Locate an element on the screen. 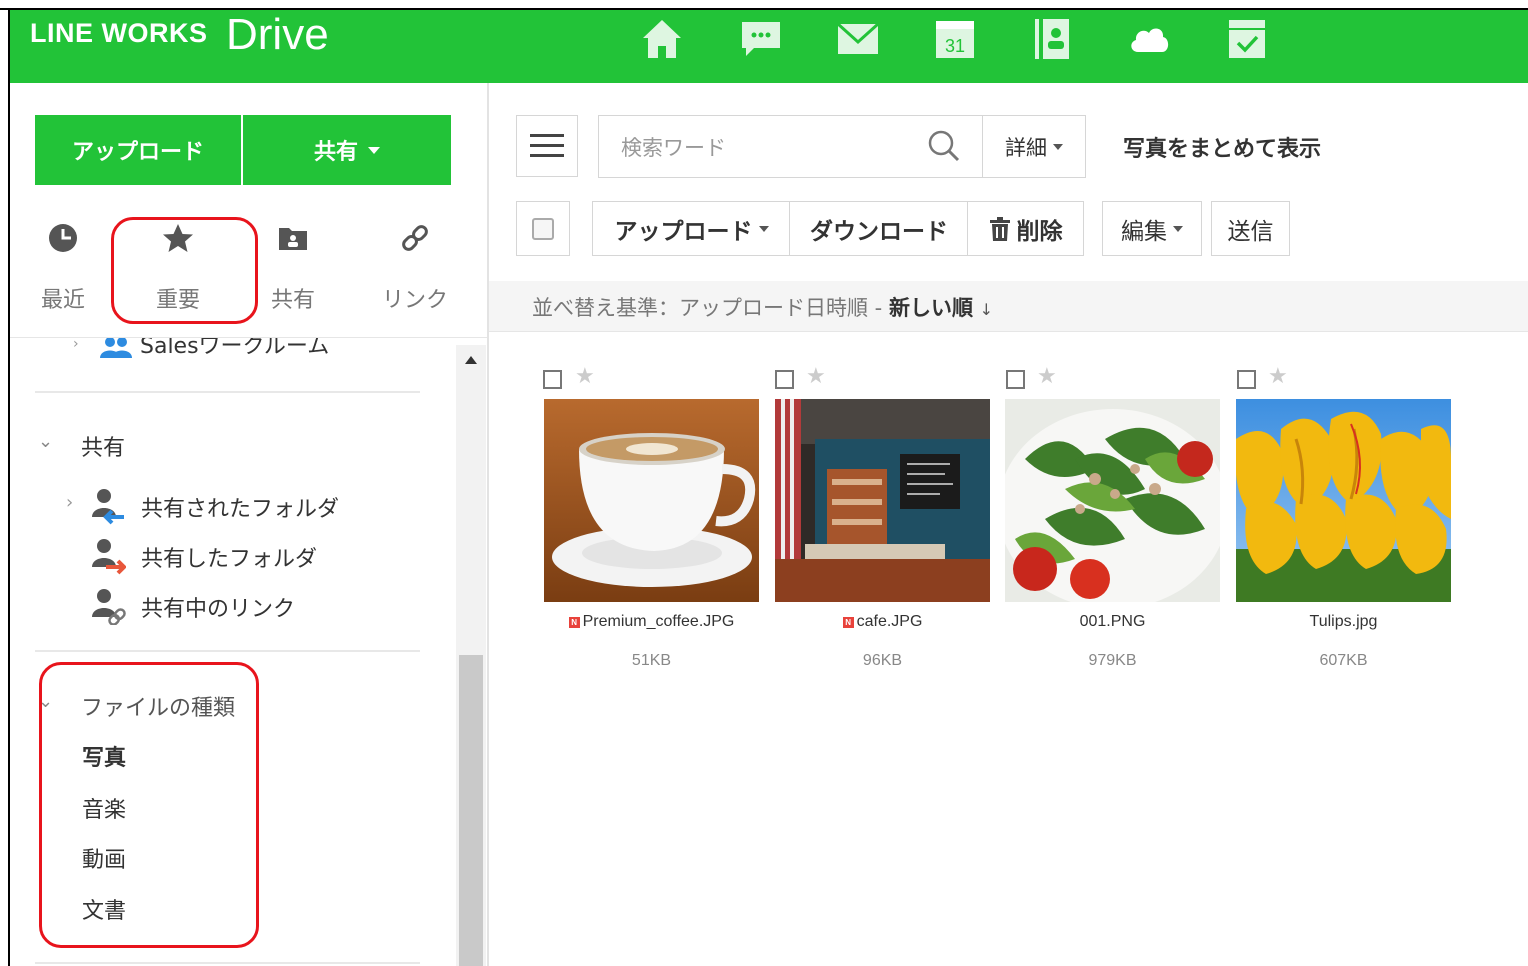 Image resolution: width=1528 pixels, height=966 pixels. trash-icon is located at coordinates (999, 228).